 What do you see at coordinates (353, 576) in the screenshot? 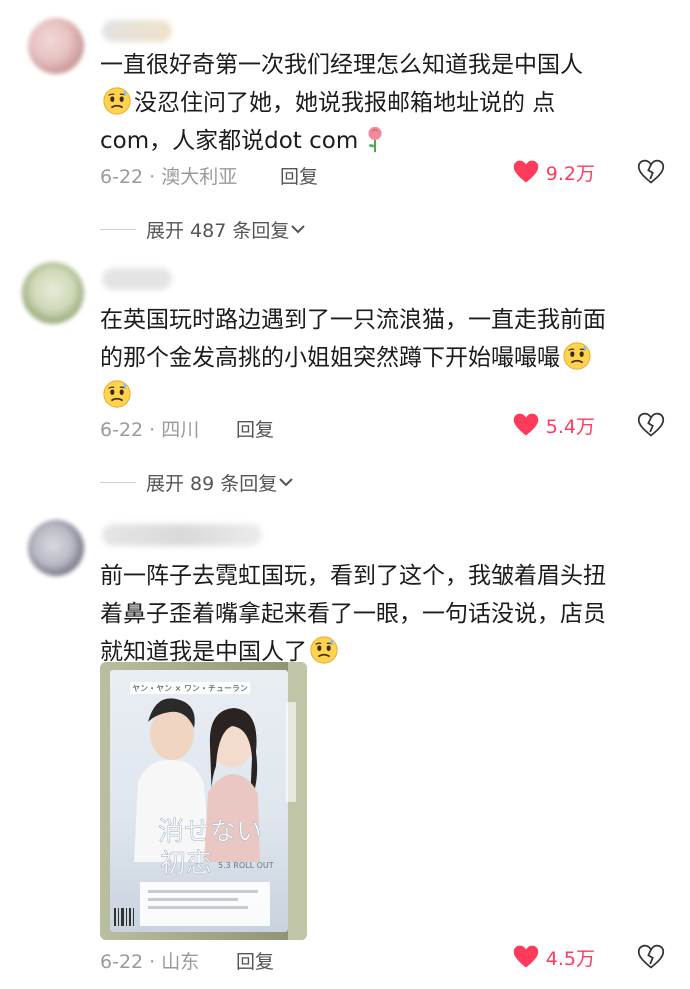
I see `comment-text-line: 前一阵子去霓虹国玩，看到了这个，我皱着眉头扭` at bounding box center [353, 576].